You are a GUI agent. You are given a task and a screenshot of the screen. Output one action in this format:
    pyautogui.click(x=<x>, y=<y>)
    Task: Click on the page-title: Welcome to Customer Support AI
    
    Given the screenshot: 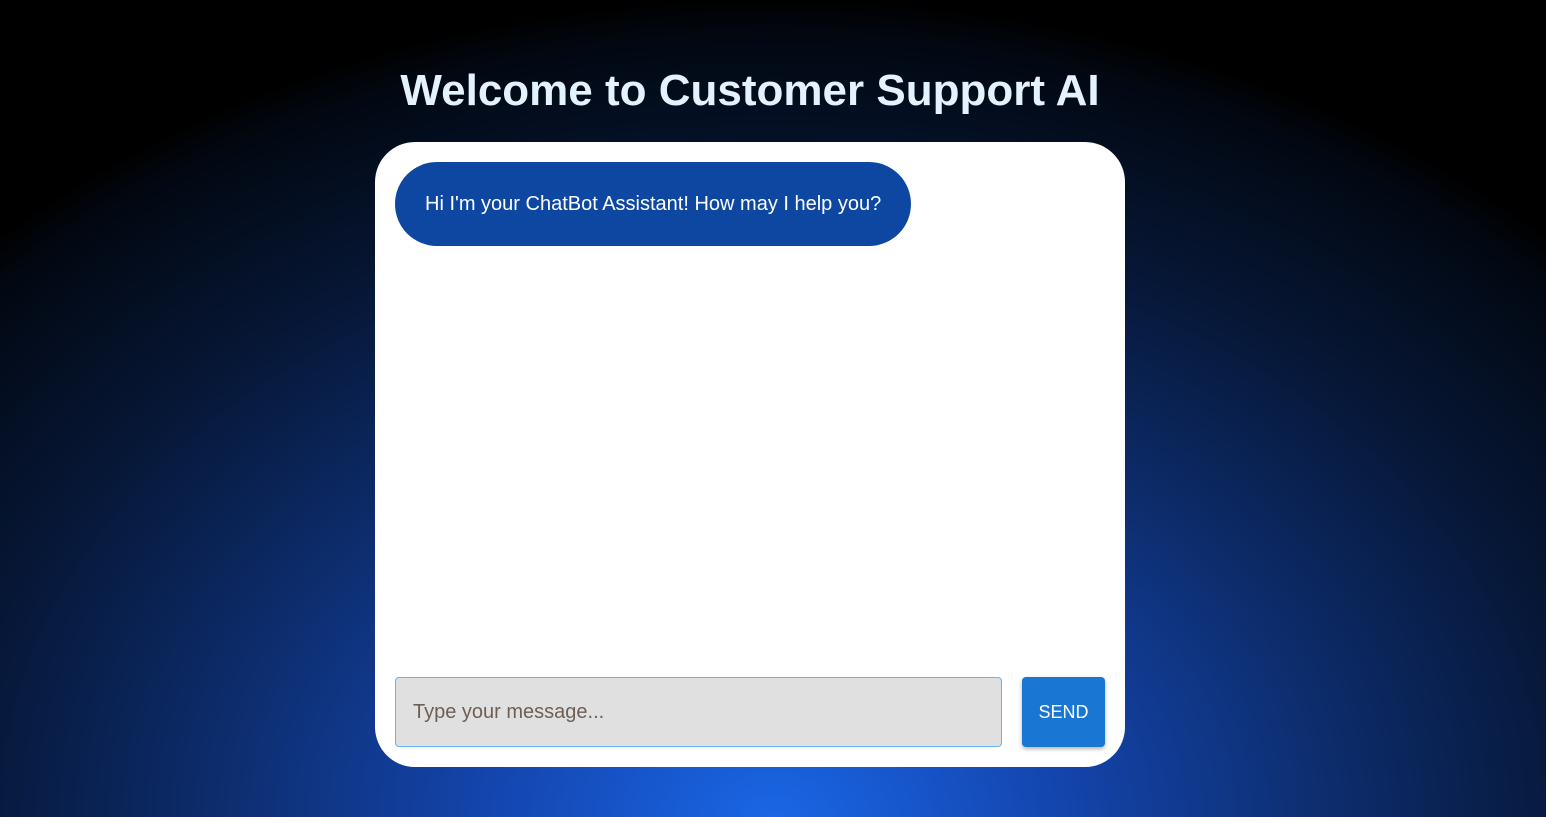 What is the action you would take?
    pyautogui.click(x=750, y=90)
    